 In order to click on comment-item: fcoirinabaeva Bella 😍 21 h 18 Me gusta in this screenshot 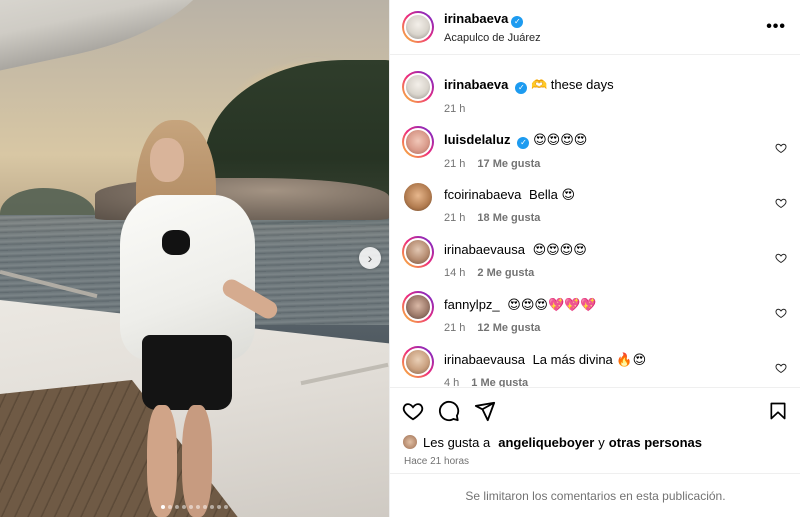, I will do `click(595, 206)`.